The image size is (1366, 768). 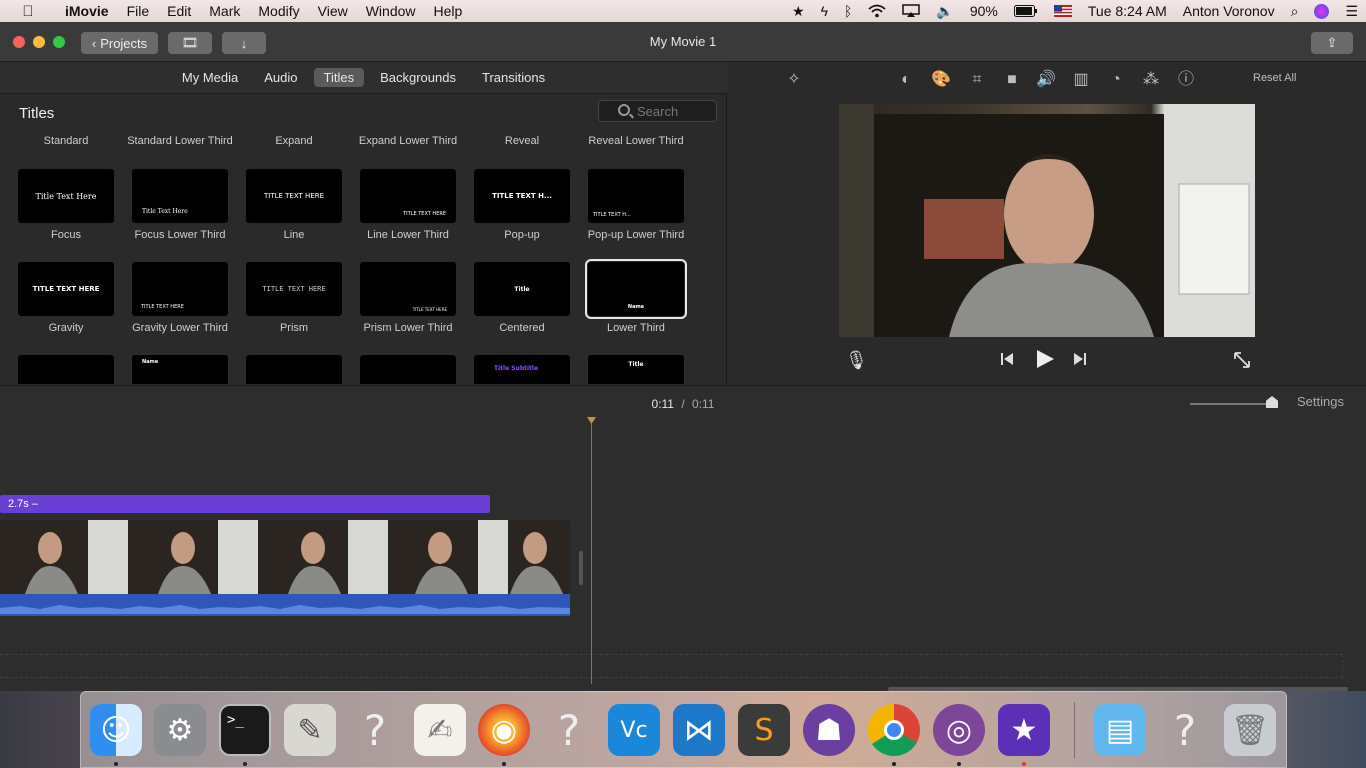 I want to click on play-button, so click(x=1045, y=361).